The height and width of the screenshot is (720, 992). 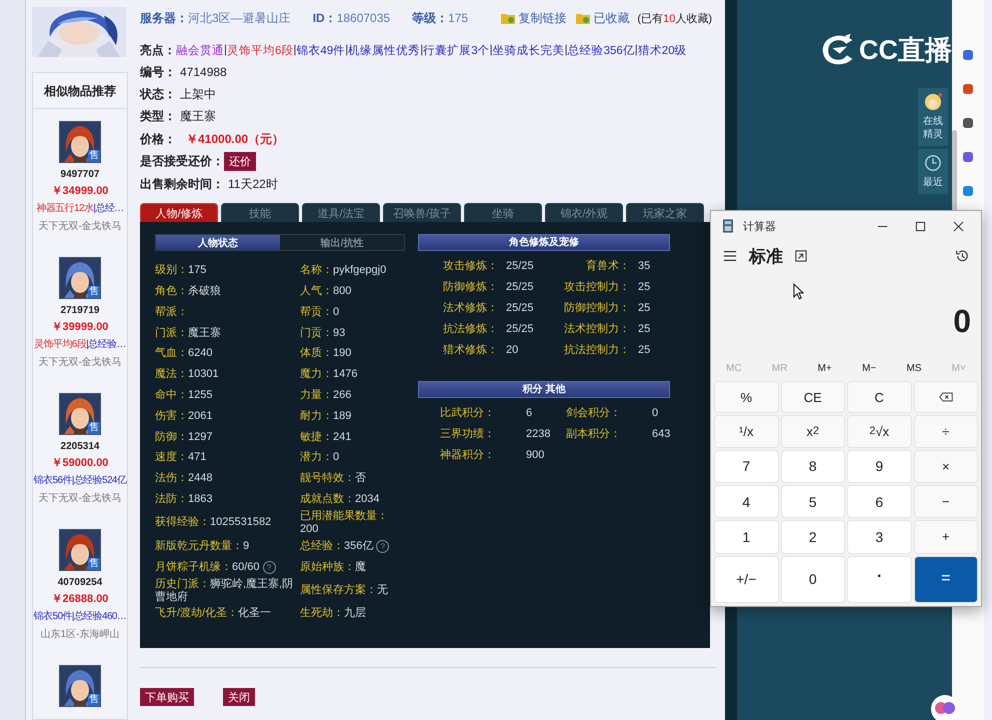 What do you see at coordinates (202, 546) in the screenshot?
I see `stat-text: 新版乾元丹数量：9` at bounding box center [202, 546].